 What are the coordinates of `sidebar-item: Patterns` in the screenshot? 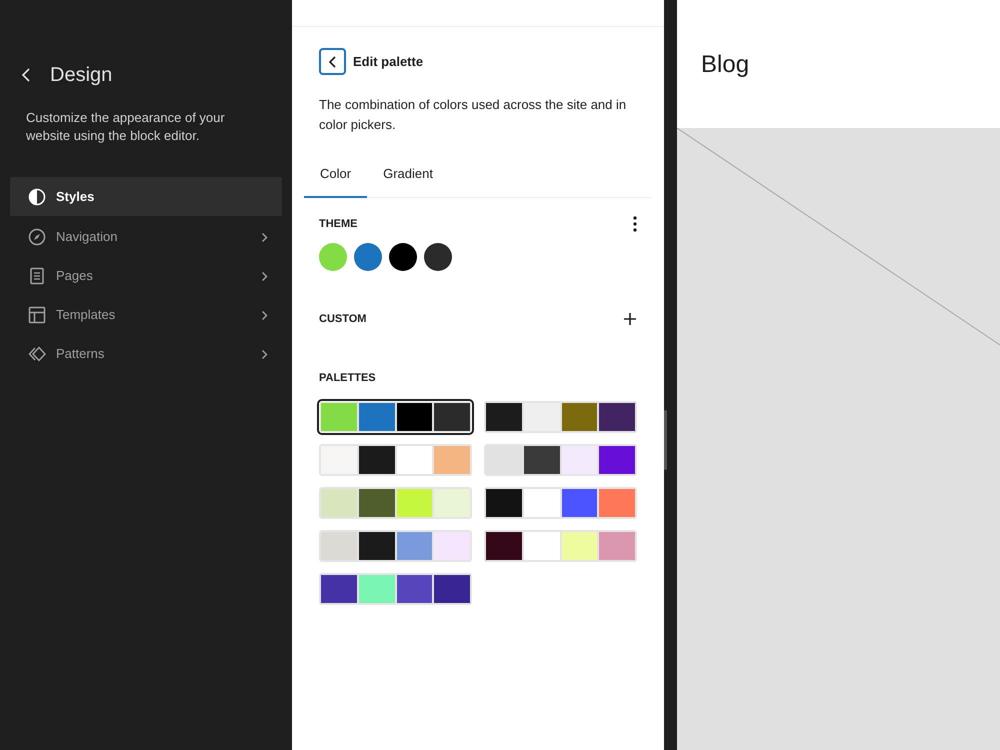 It's located at (146, 354).